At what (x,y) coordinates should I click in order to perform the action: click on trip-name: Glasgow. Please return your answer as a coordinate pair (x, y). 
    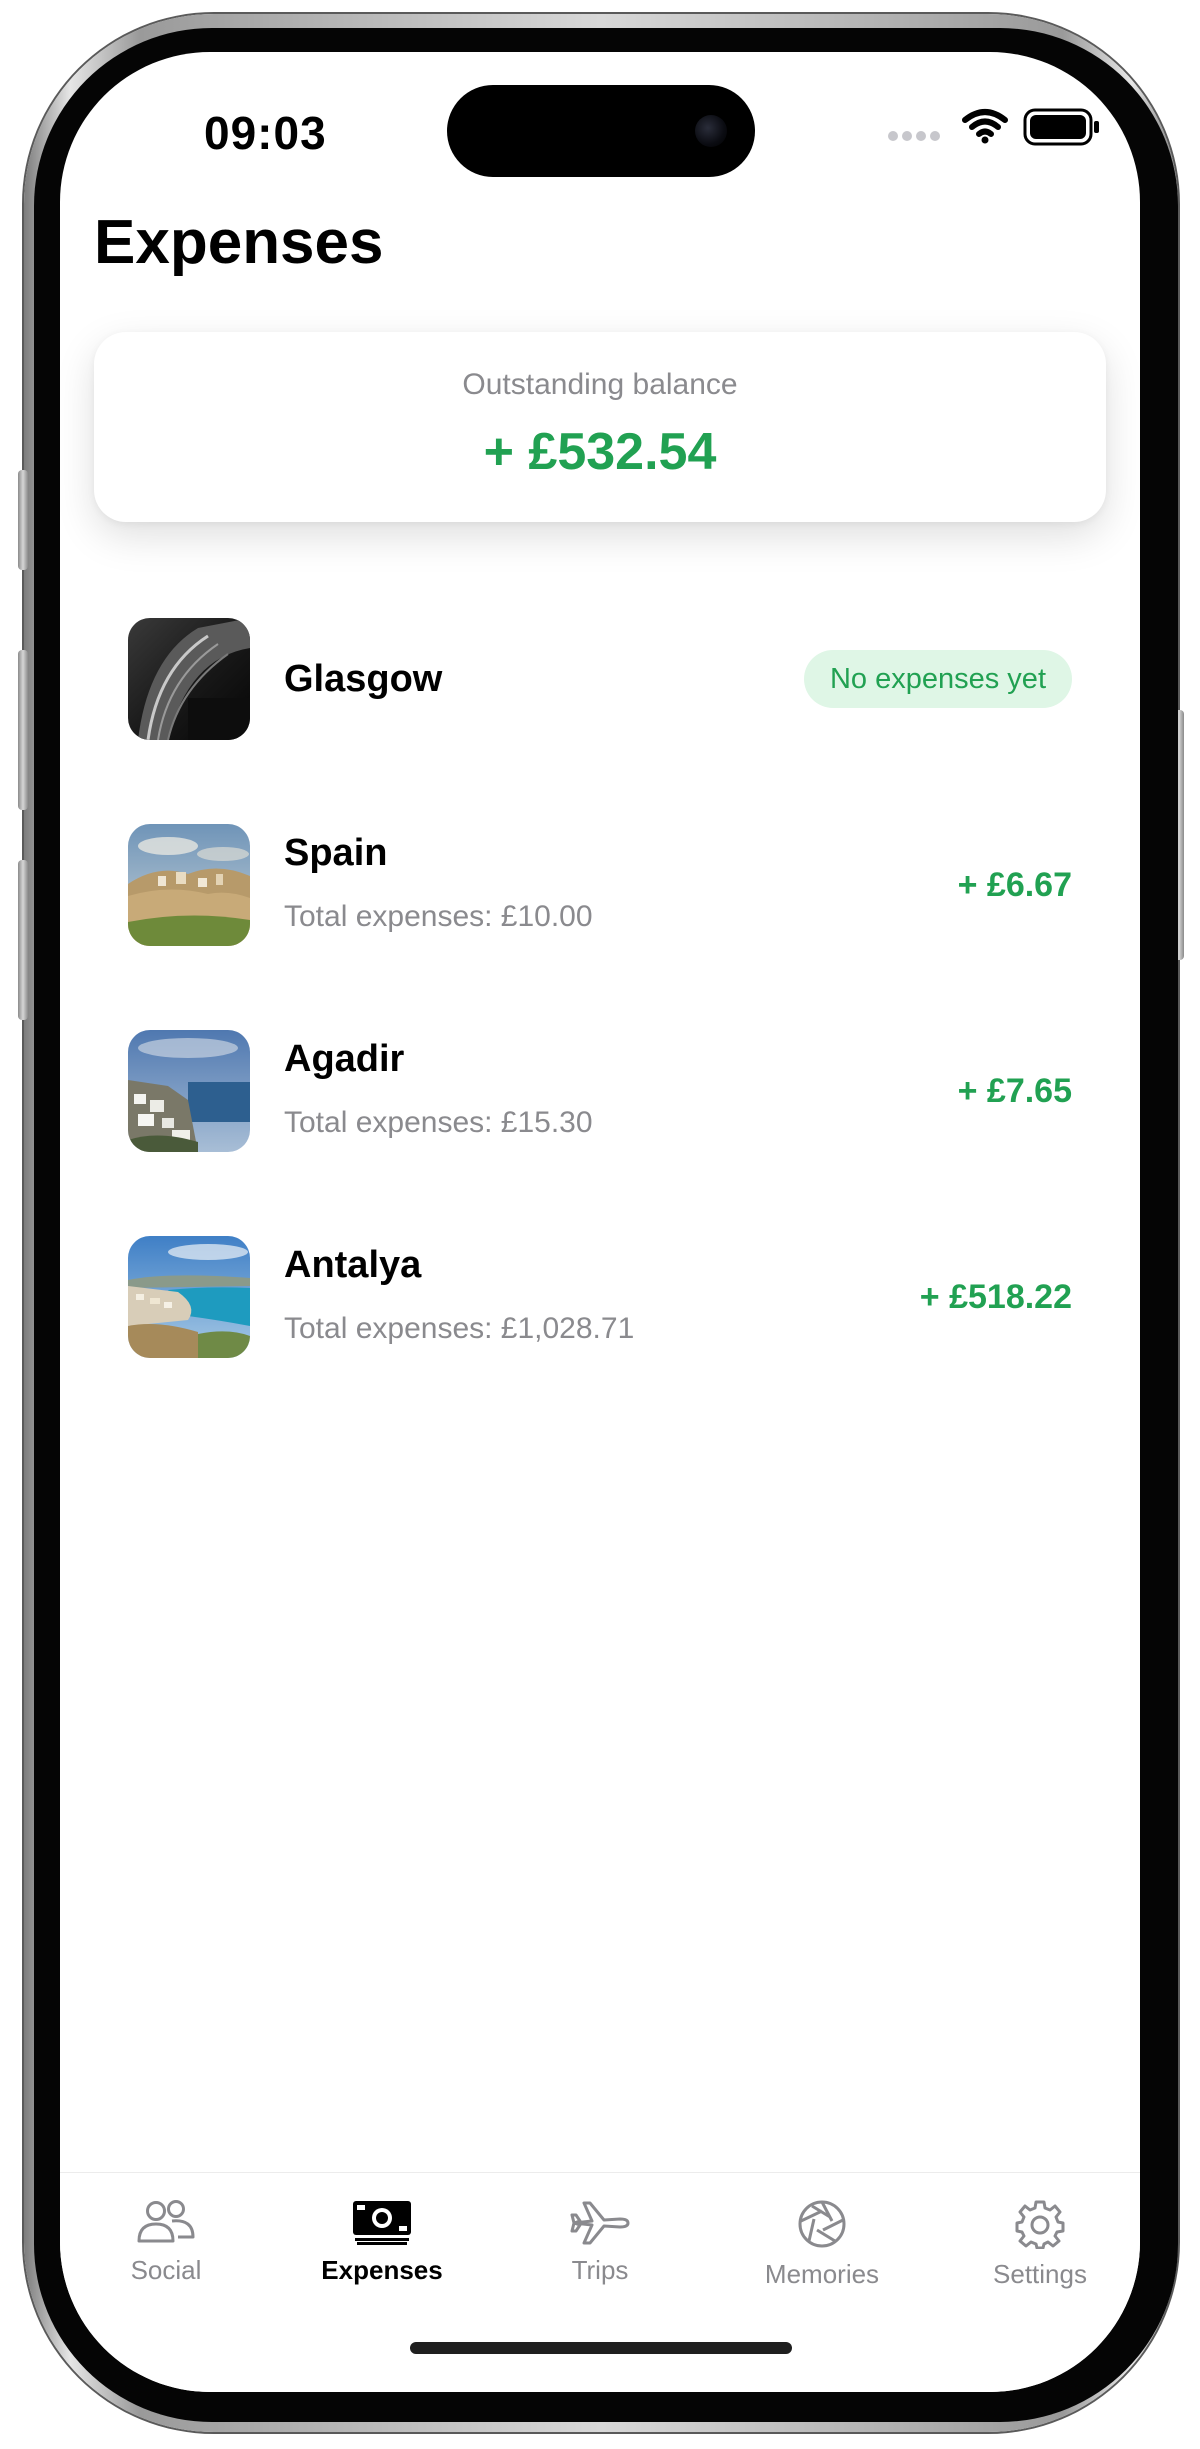
    Looking at the image, I should click on (363, 679).